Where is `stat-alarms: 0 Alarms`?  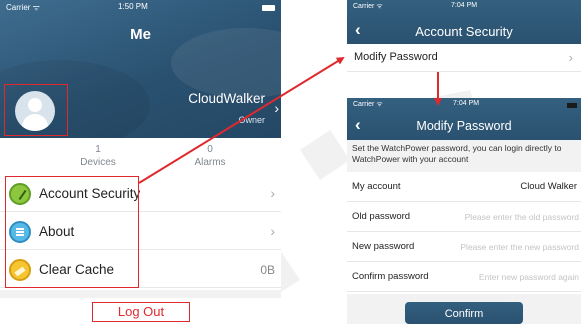 stat-alarms: 0 Alarms is located at coordinates (210, 156).